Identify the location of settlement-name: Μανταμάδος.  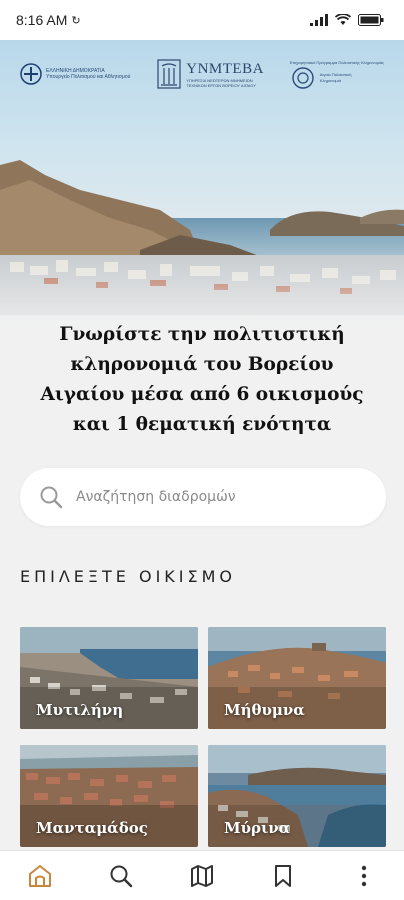
(92, 828).